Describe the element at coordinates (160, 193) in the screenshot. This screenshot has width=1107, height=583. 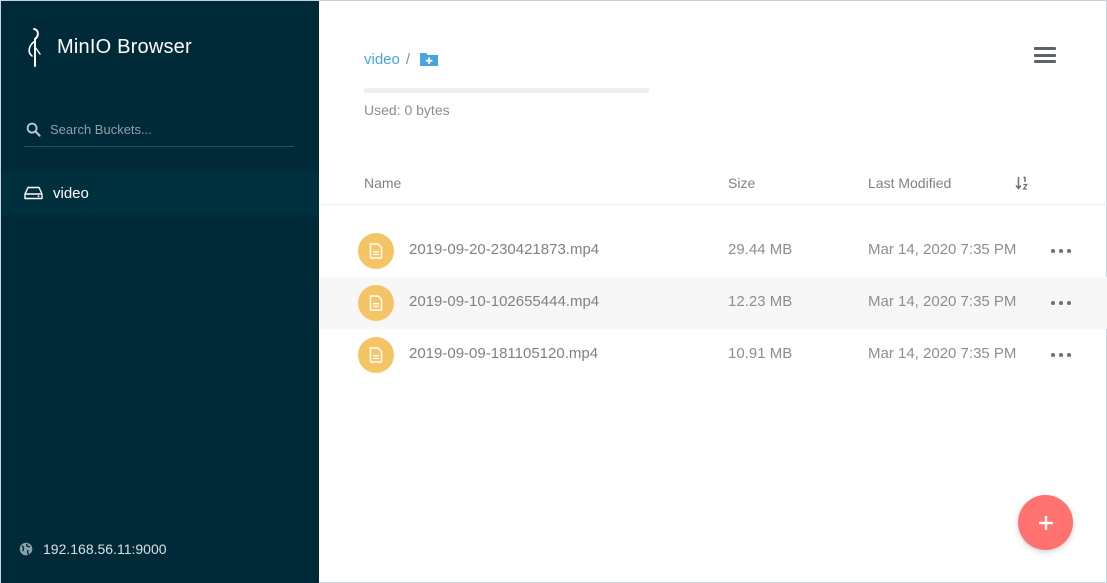
I see `sidebar-item-video: video` at that location.